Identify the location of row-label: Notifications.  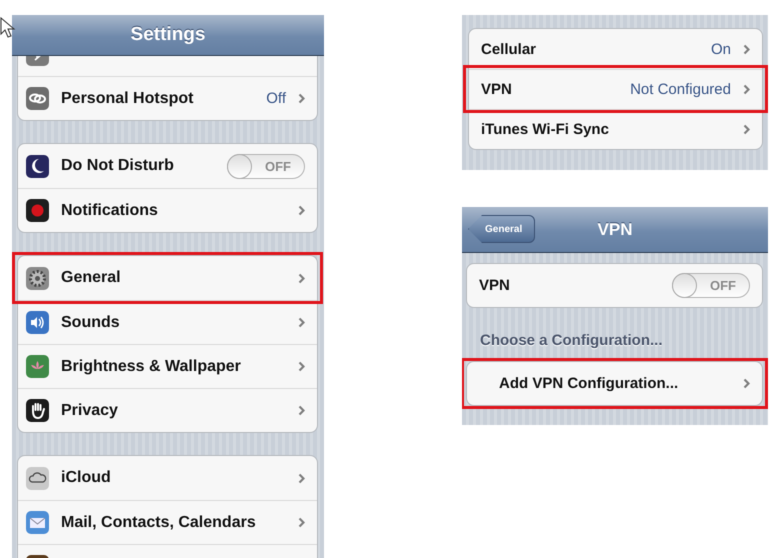
(110, 211).